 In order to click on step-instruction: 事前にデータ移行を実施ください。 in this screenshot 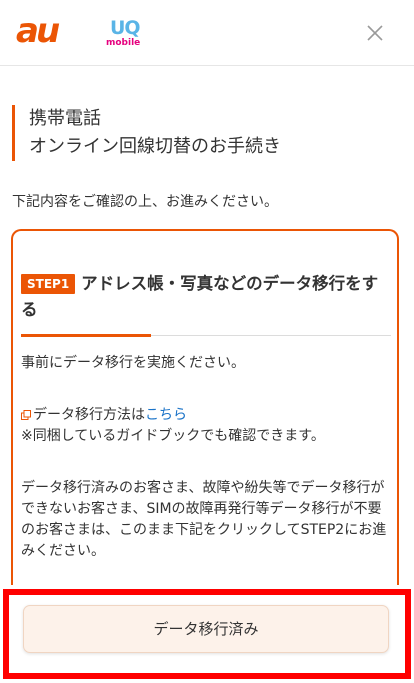, I will do `click(133, 363)`.